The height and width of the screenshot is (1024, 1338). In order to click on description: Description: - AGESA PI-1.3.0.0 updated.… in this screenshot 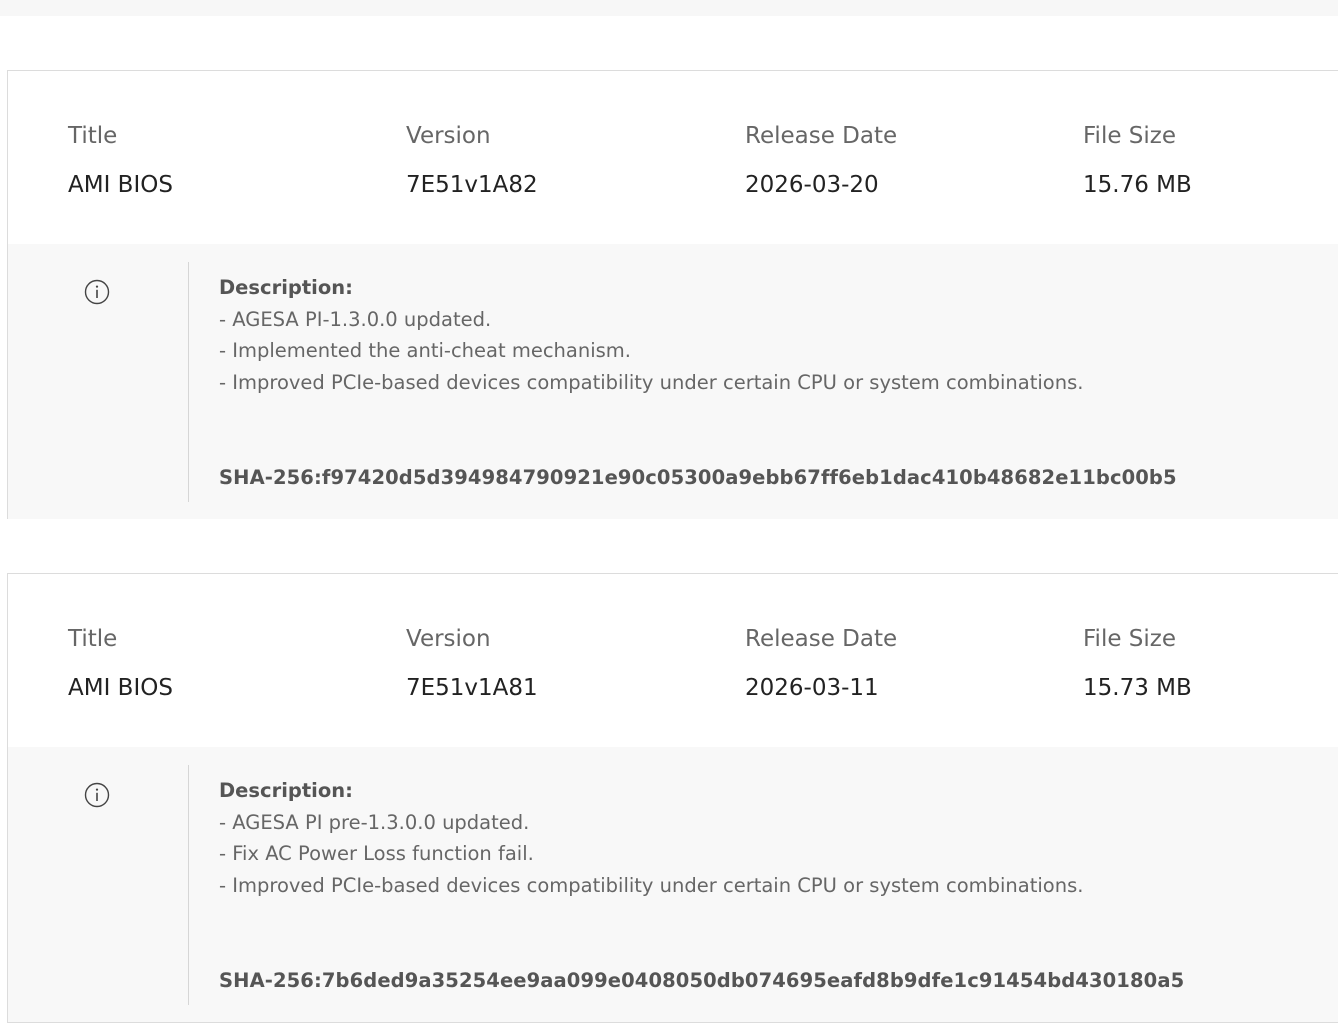, I will do `click(772, 335)`.